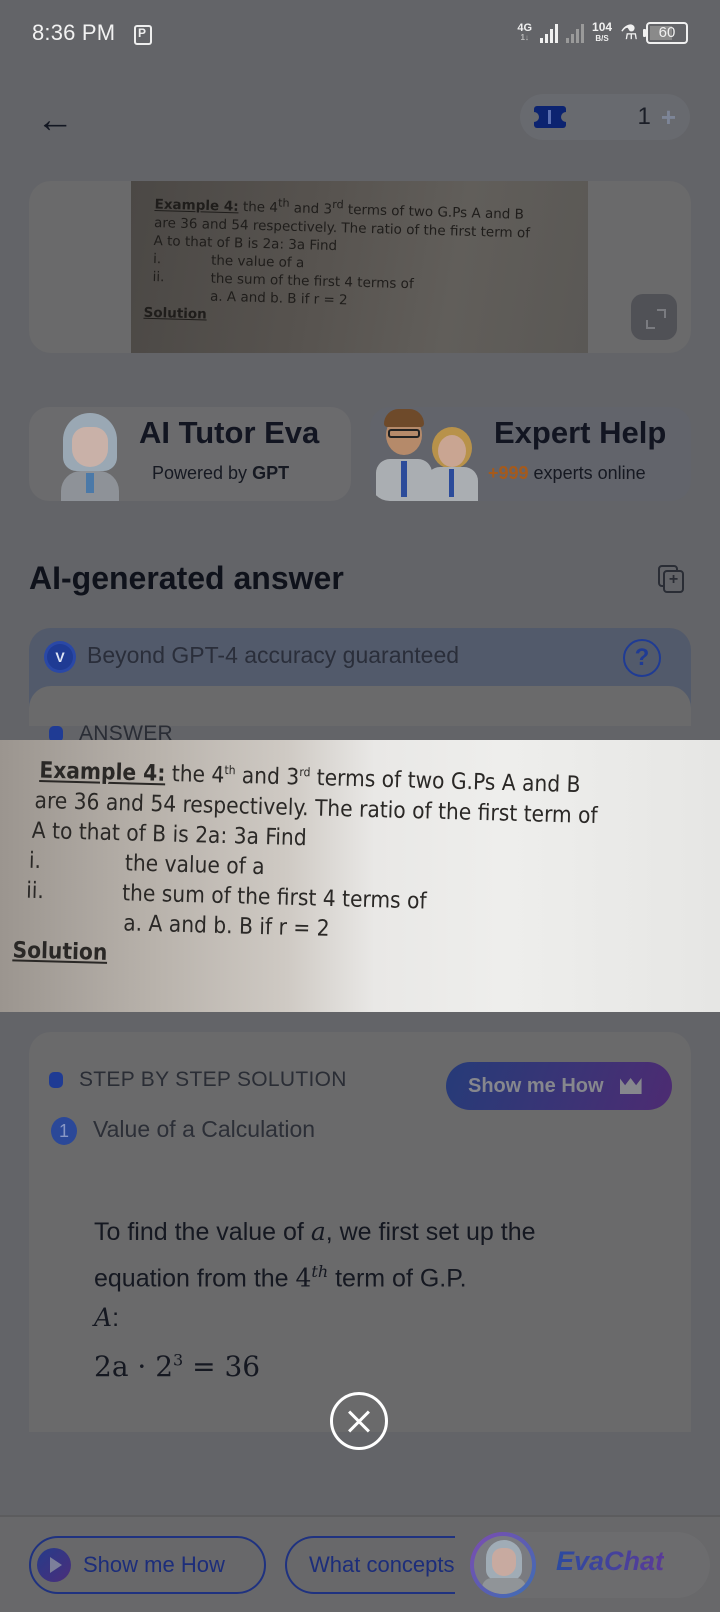  I want to click on body-text: term of G.P., so click(397, 1278).